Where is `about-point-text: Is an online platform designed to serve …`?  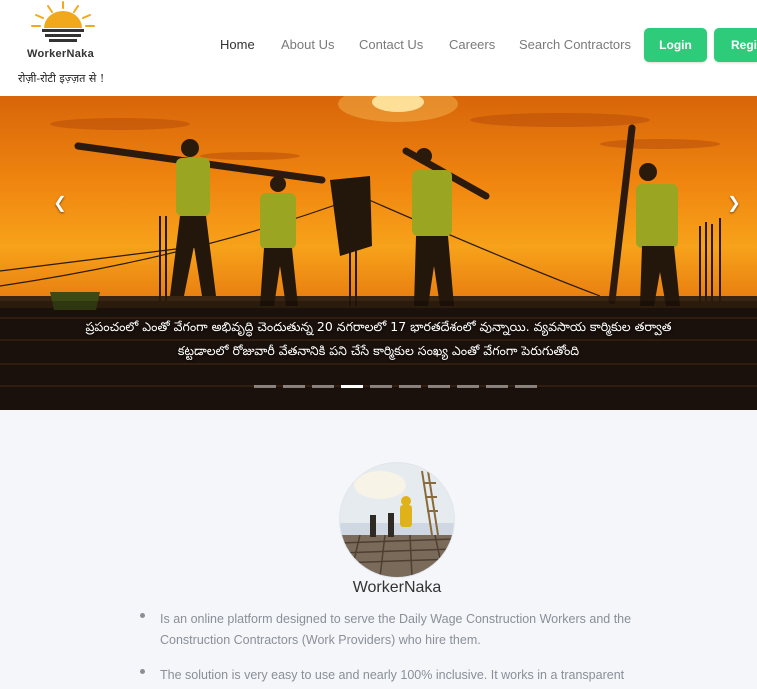
about-point-text: Is an online platform designed to serve … is located at coordinates (396, 629).